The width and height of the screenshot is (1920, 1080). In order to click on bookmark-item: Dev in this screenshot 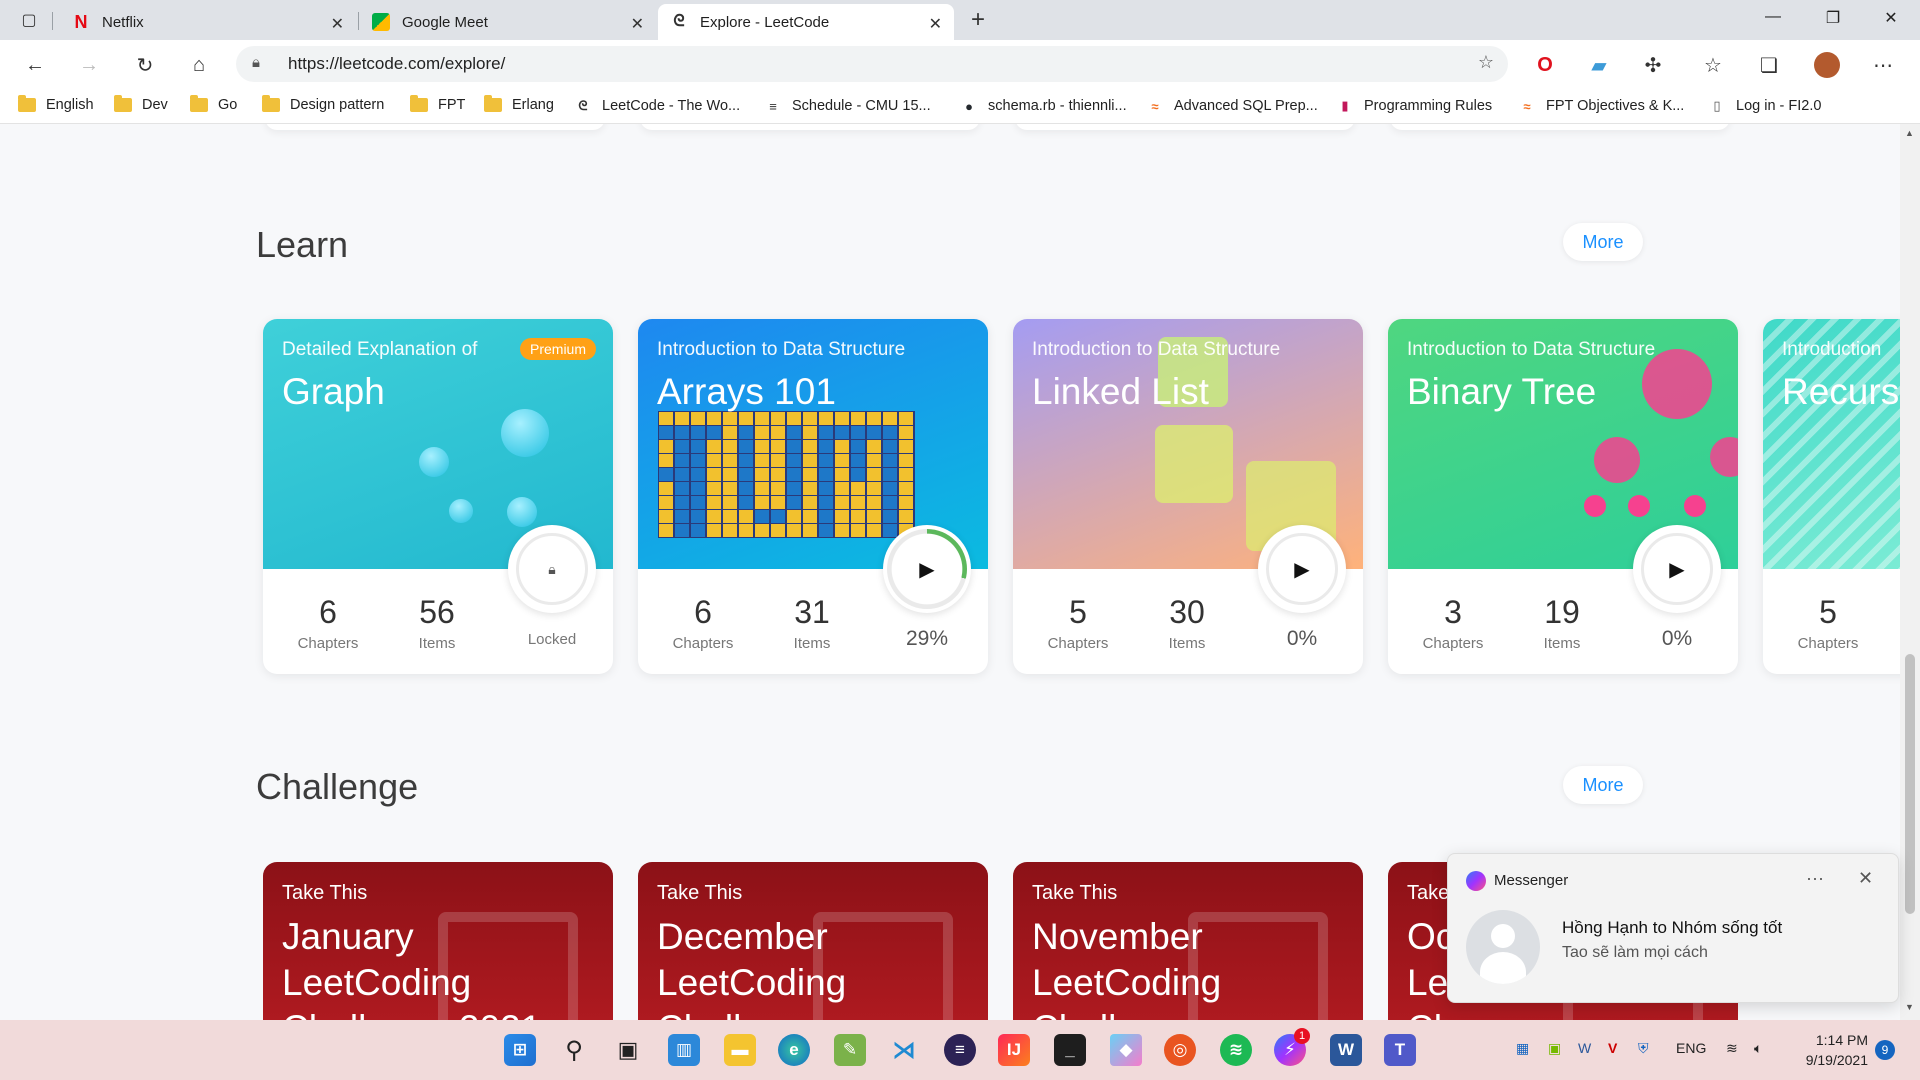, I will do `click(141, 104)`.